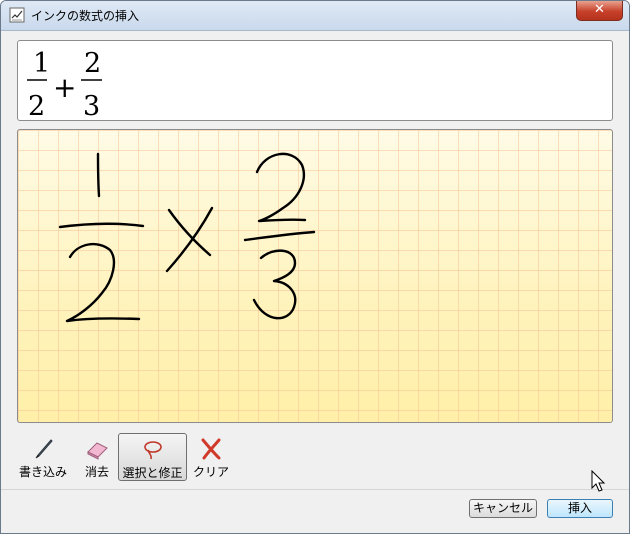 The image size is (630, 534). What do you see at coordinates (315, 16) in the screenshot?
I see `title-bar: インクの数式の挿入 ✕` at bounding box center [315, 16].